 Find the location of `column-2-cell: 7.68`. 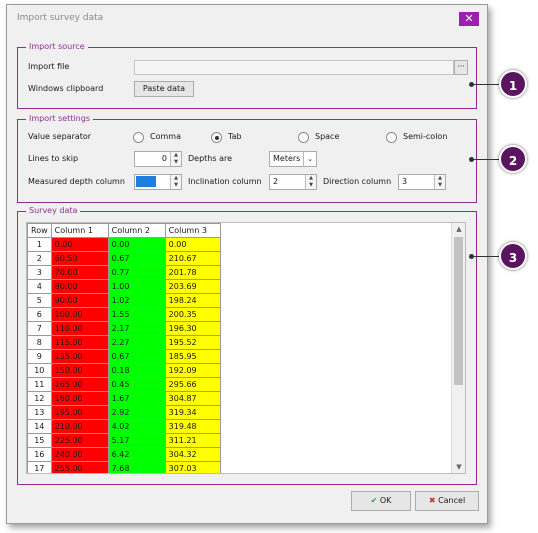

column-2-cell: 7.68 is located at coordinates (136, 467).